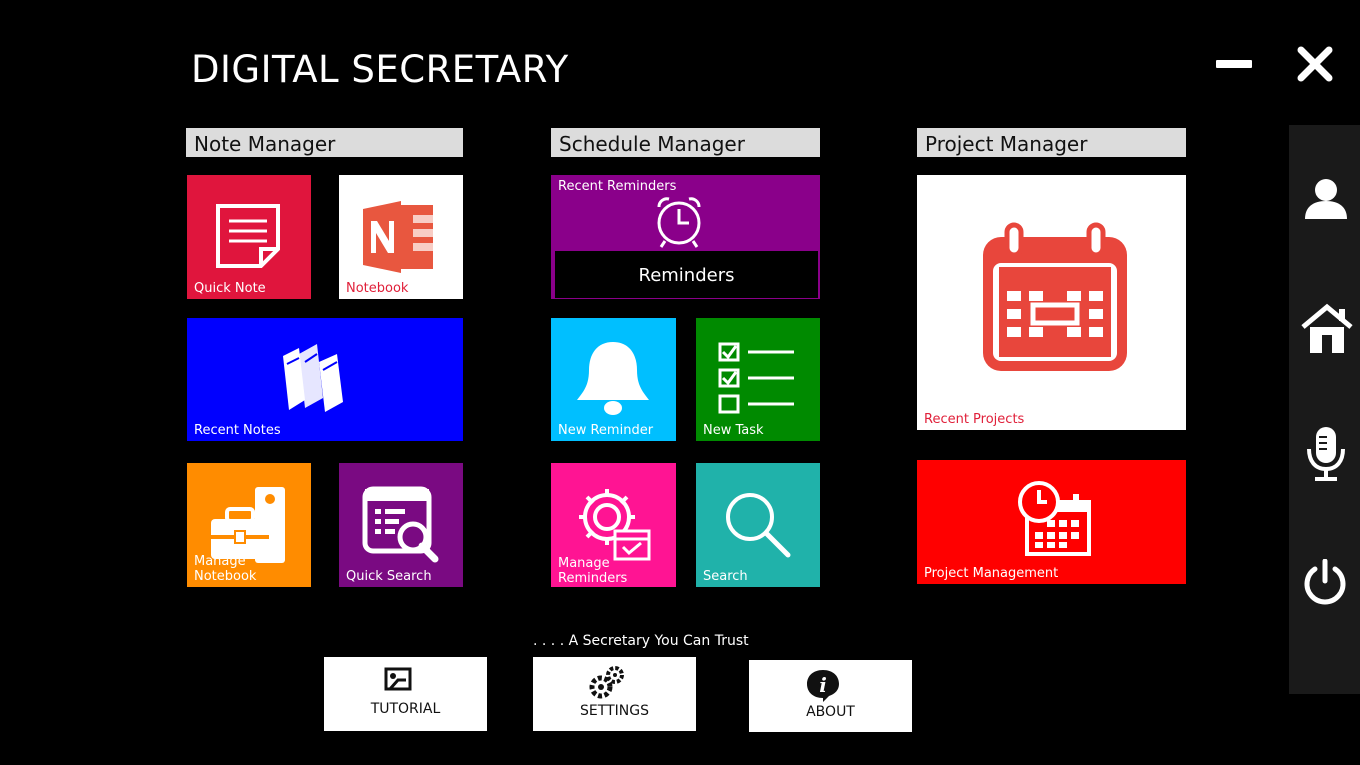  I want to click on user-icon, so click(1326, 199).